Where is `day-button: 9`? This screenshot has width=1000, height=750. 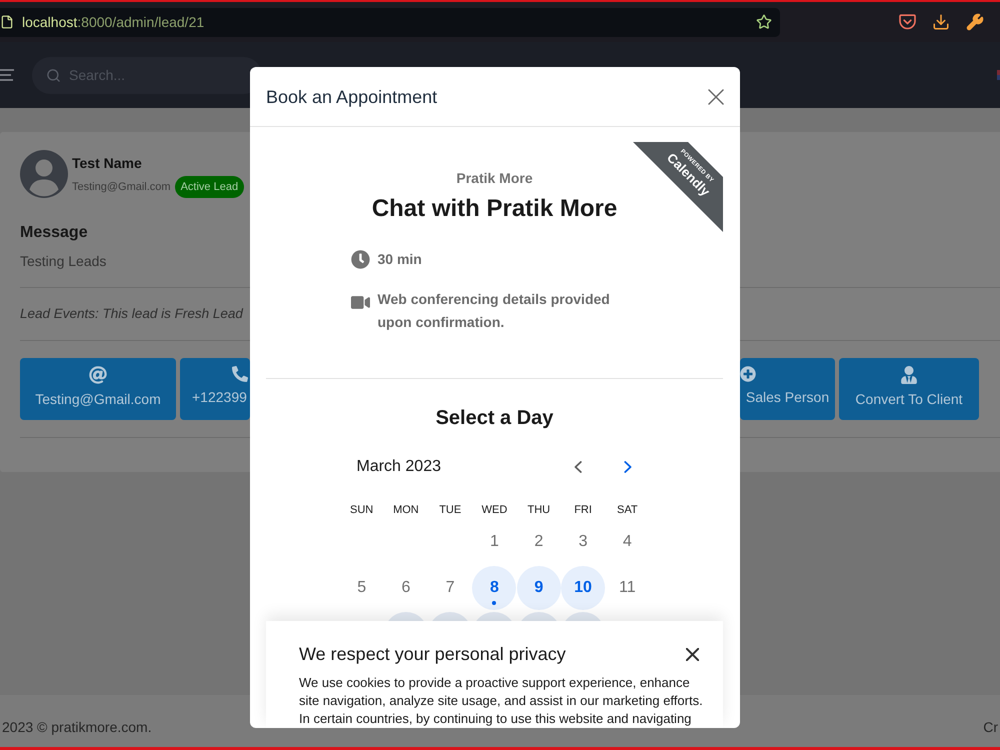 day-button: 9 is located at coordinates (538, 588).